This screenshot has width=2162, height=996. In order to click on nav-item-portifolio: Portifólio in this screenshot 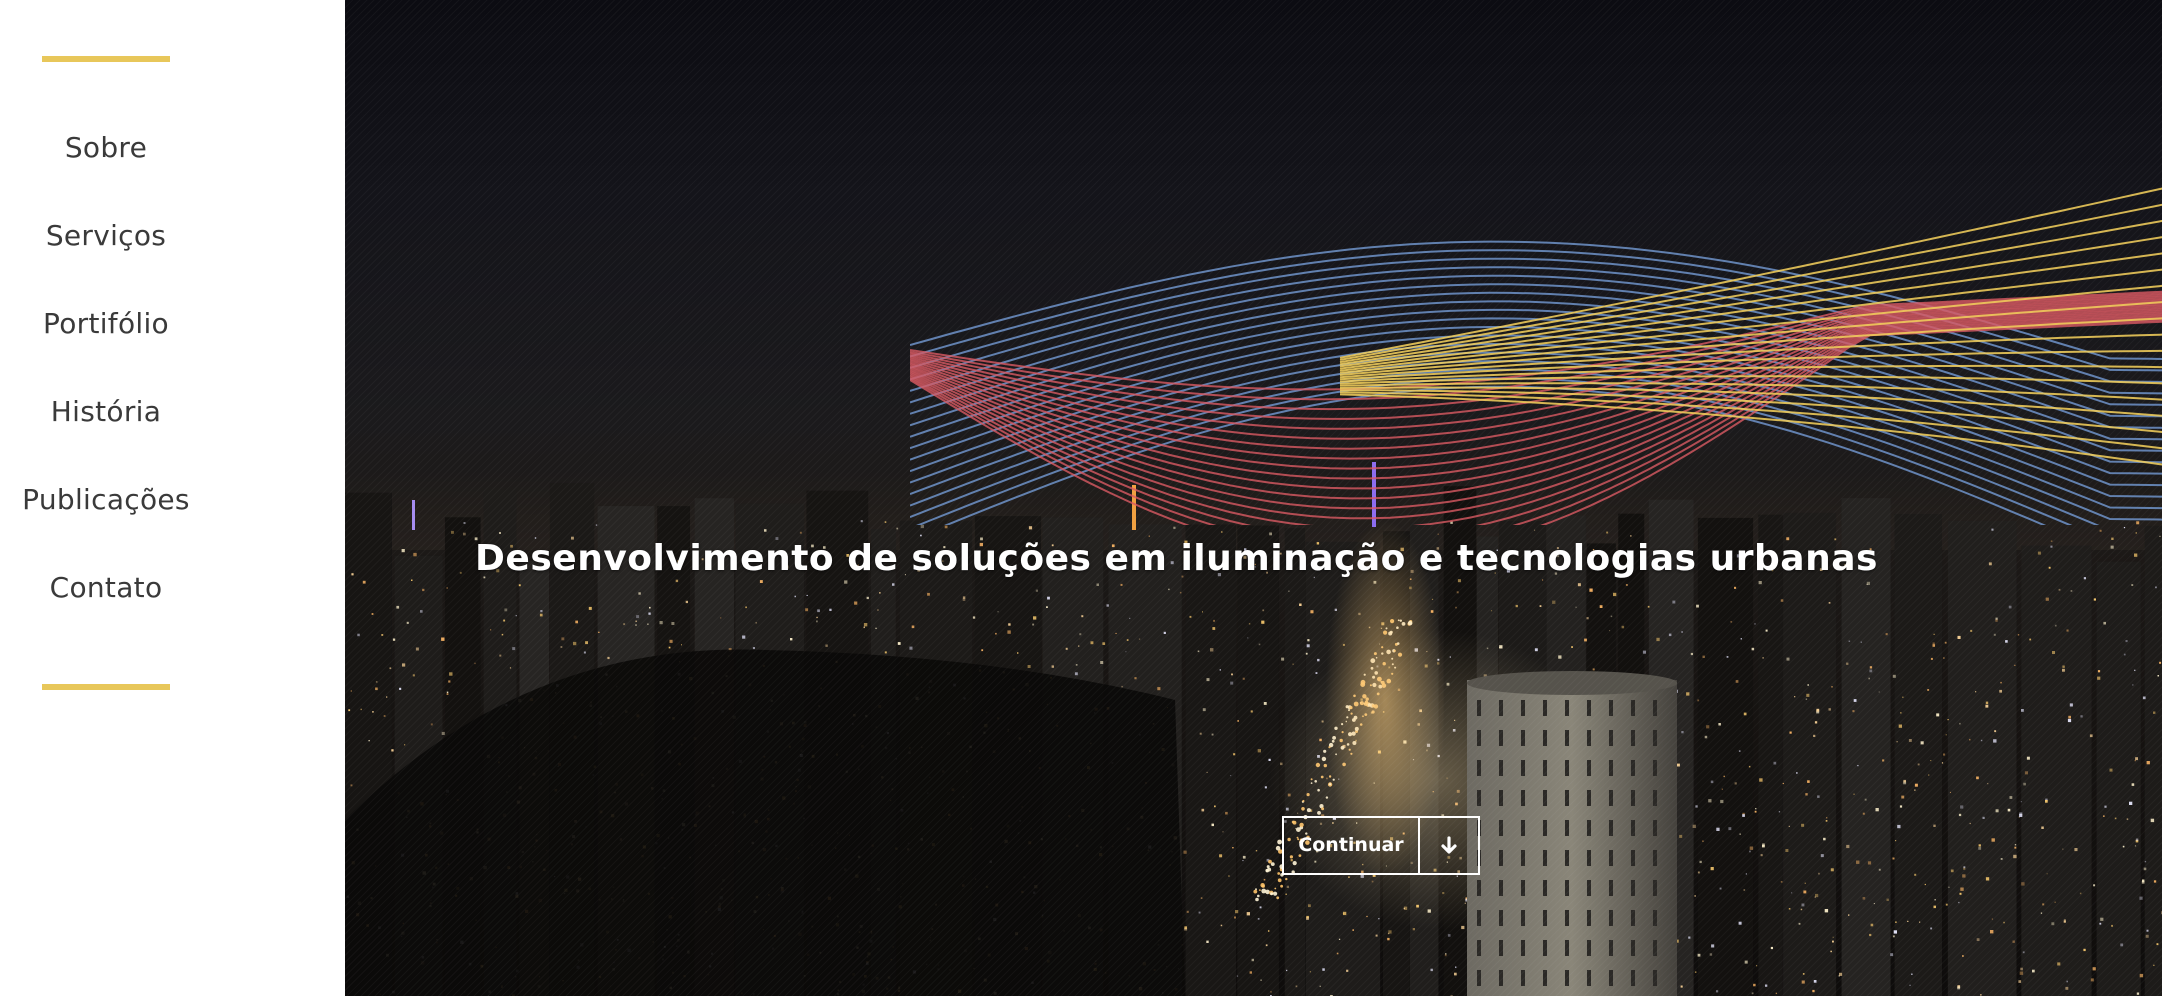, I will do `click(106, 332)`.